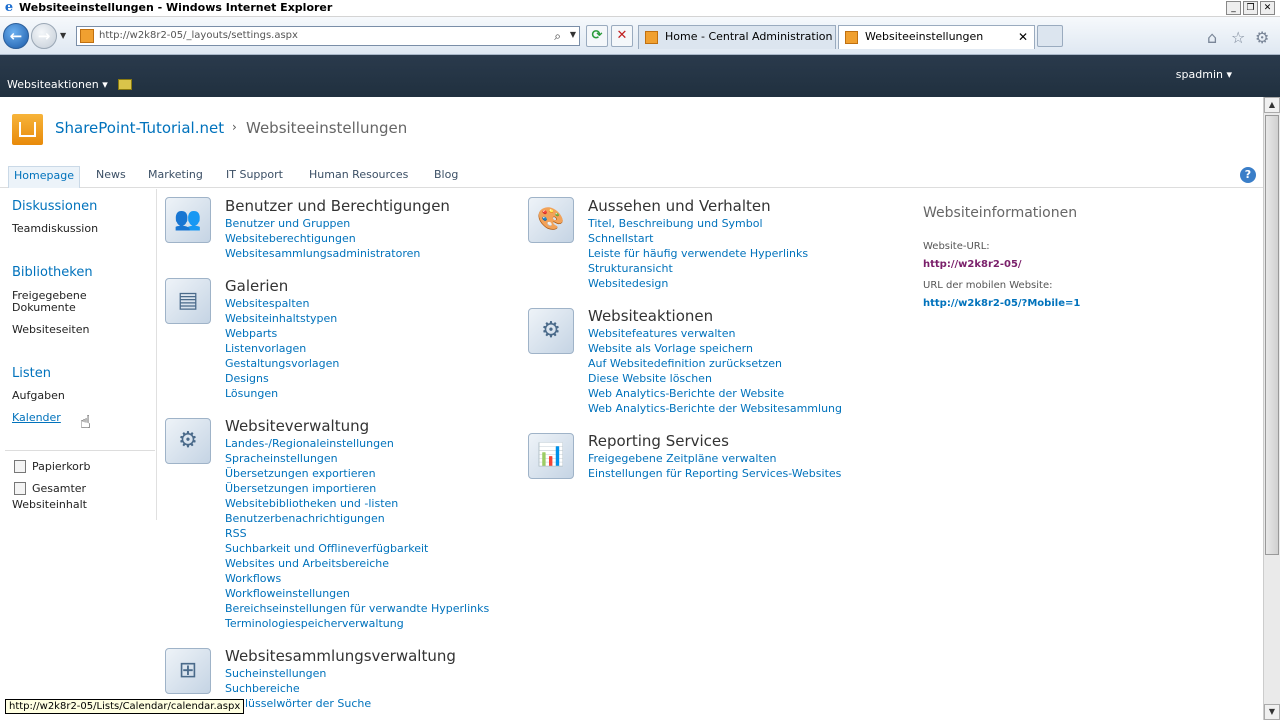 The height and width of the screenshot is (720, 1280). I want to click on link-site-theme: Websitedesign, so click(698, 283).